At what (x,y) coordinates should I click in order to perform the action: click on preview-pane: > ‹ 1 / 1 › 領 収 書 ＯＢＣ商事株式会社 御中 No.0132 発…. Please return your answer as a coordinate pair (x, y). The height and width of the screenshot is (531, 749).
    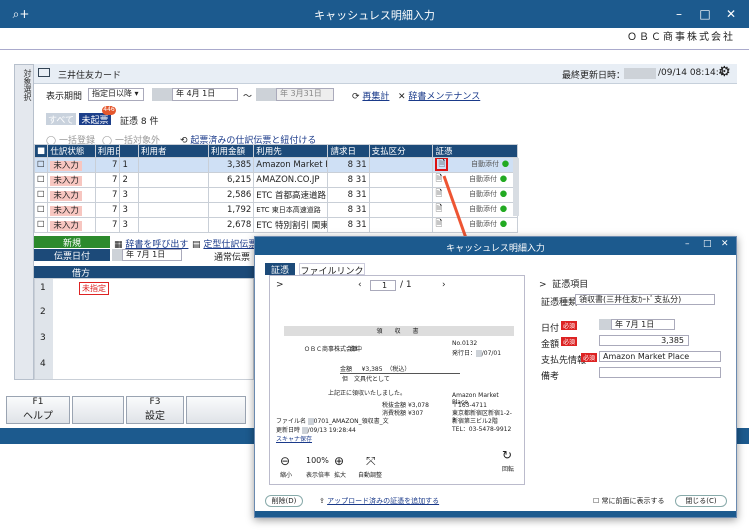
    Looking at the image, I should click on (397, 380).